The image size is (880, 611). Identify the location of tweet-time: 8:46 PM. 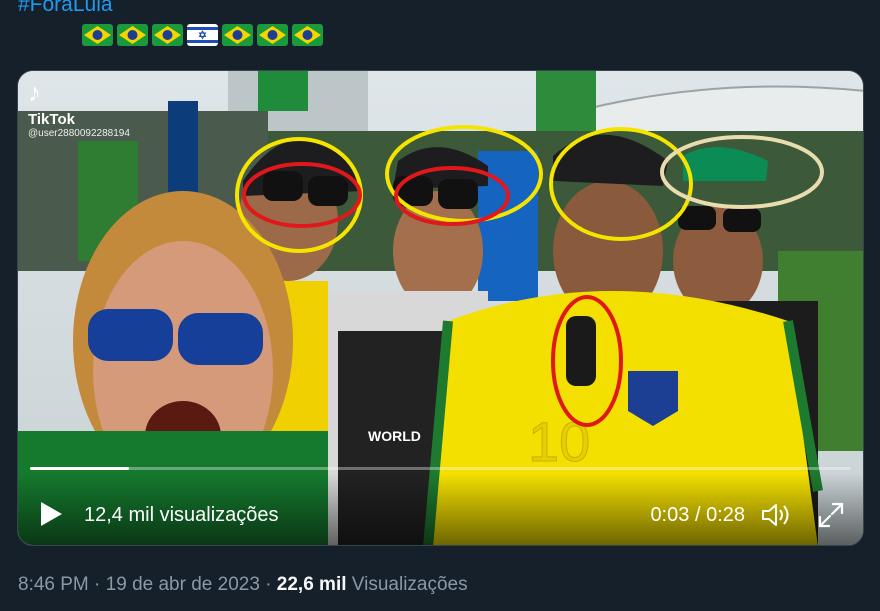
(53, 584).